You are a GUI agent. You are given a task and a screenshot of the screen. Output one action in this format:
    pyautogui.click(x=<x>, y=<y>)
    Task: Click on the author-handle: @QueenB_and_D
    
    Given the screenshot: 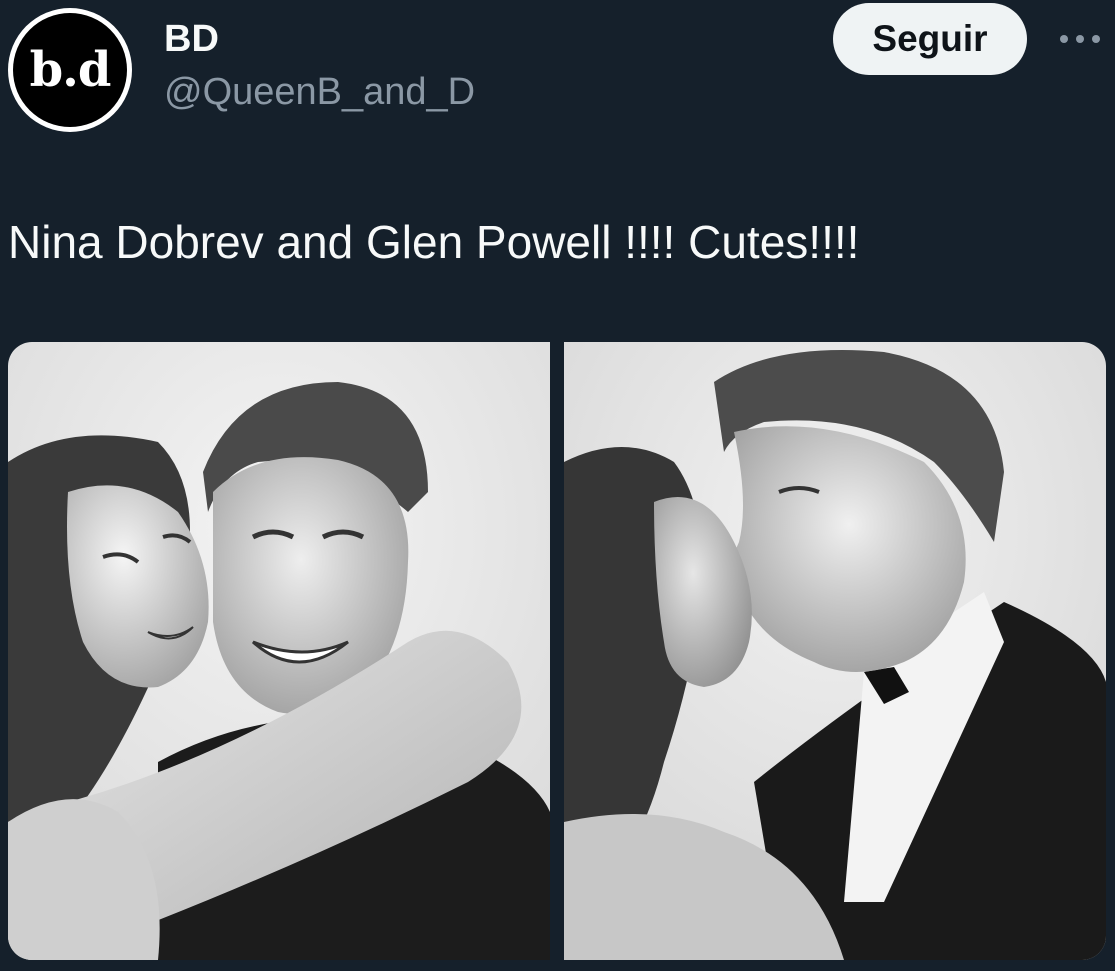 What is the action you would take?
    pyautogui.click(x=319, y=92)
    